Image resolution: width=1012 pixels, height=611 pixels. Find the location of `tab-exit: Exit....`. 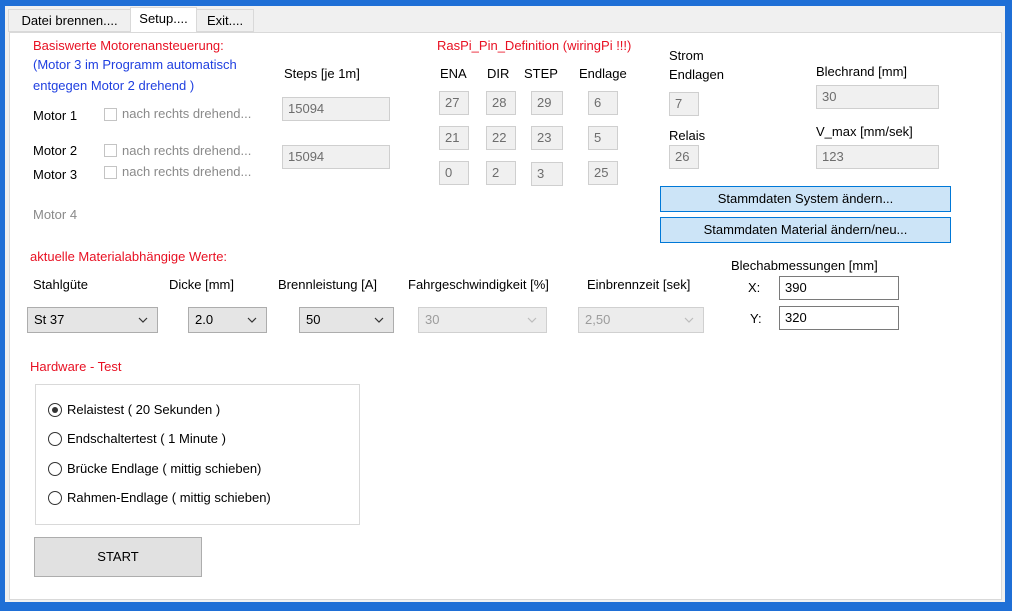

tab-exit: Exit.... is located at coordinates (225, 20).